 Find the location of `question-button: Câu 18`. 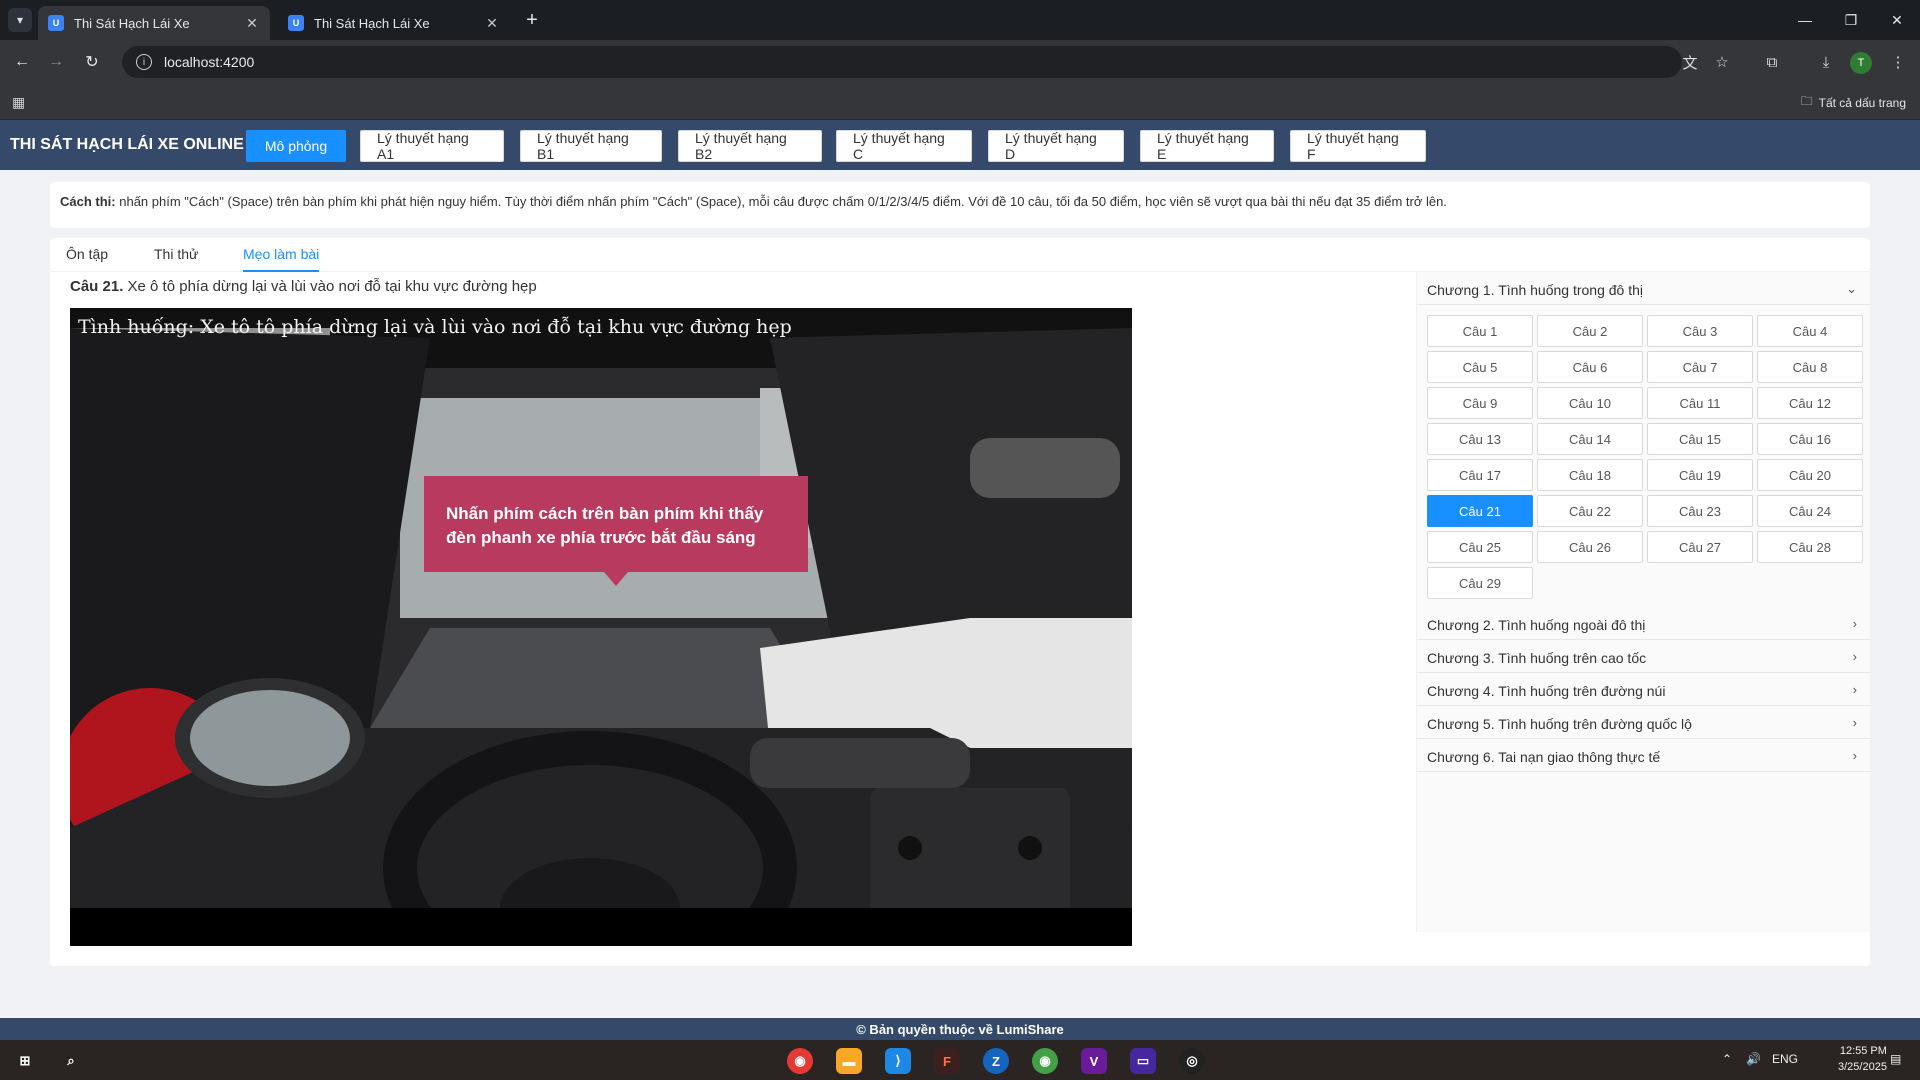

question-button: Câu 18 is located at coordinates (1590, 475).